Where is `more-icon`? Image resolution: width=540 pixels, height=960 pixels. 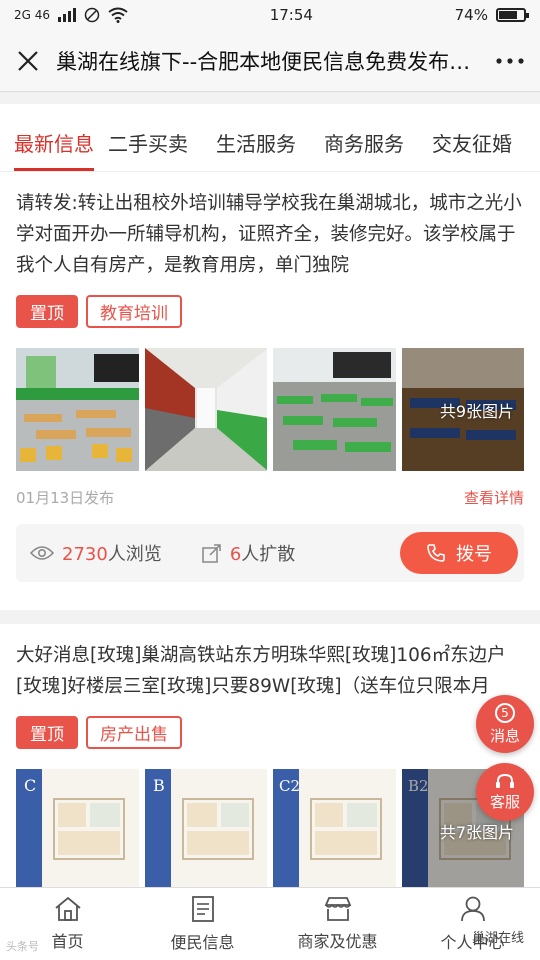 more-icon is located at coordinates (510, 60).